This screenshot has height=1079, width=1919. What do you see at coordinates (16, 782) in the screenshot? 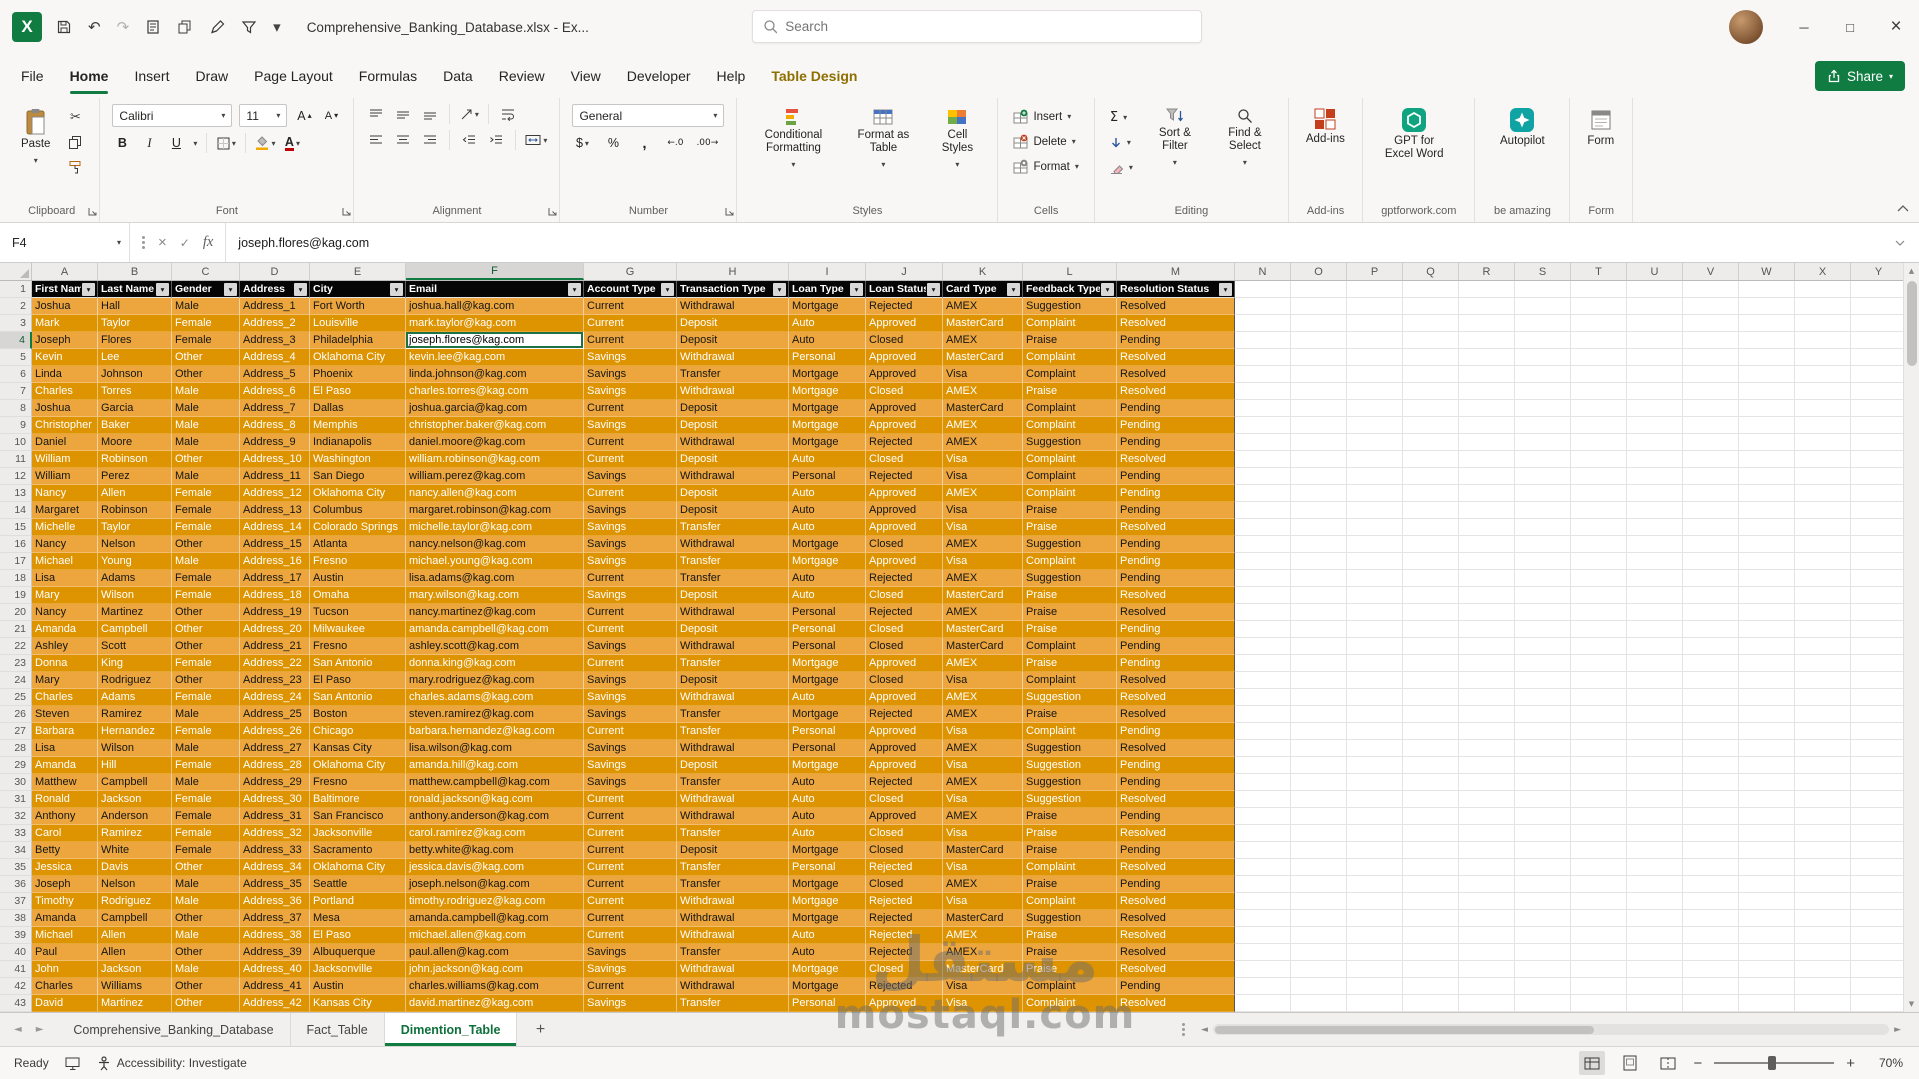
I see `row-header-30: 30` at bounding box center [16, 782].